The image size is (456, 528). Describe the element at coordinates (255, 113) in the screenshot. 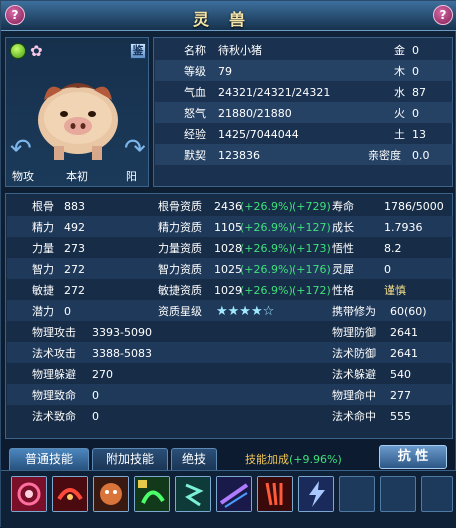

I see `rage-value: 21880/21880` at that location.